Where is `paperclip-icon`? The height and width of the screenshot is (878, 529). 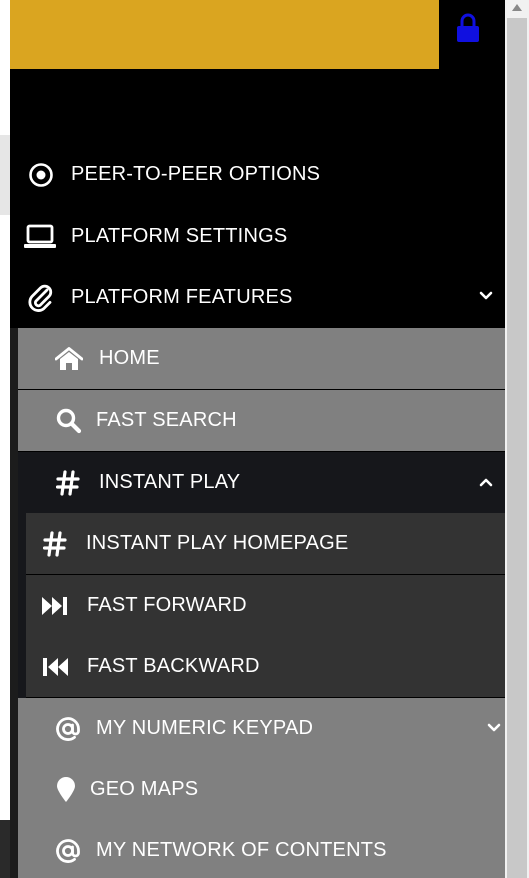
paperclip-icon is located at coordinates (41, 298).